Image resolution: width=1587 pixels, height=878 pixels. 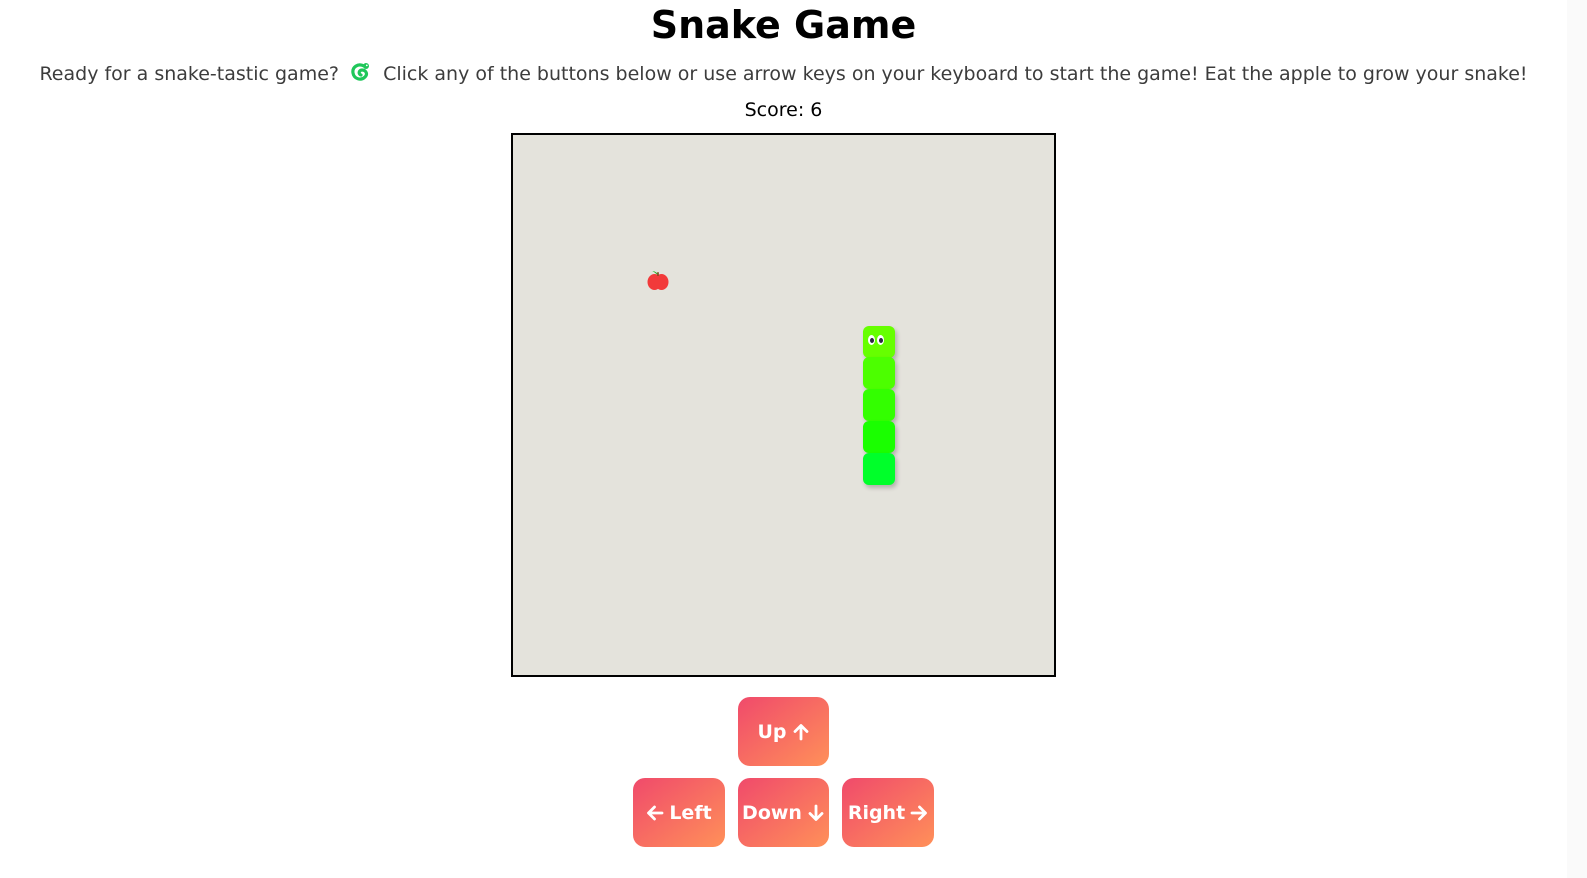 What do you see at coordinates (876, 812) in the screenshot?
I see `right-button-label: Right` at bounding box center [876, 812].